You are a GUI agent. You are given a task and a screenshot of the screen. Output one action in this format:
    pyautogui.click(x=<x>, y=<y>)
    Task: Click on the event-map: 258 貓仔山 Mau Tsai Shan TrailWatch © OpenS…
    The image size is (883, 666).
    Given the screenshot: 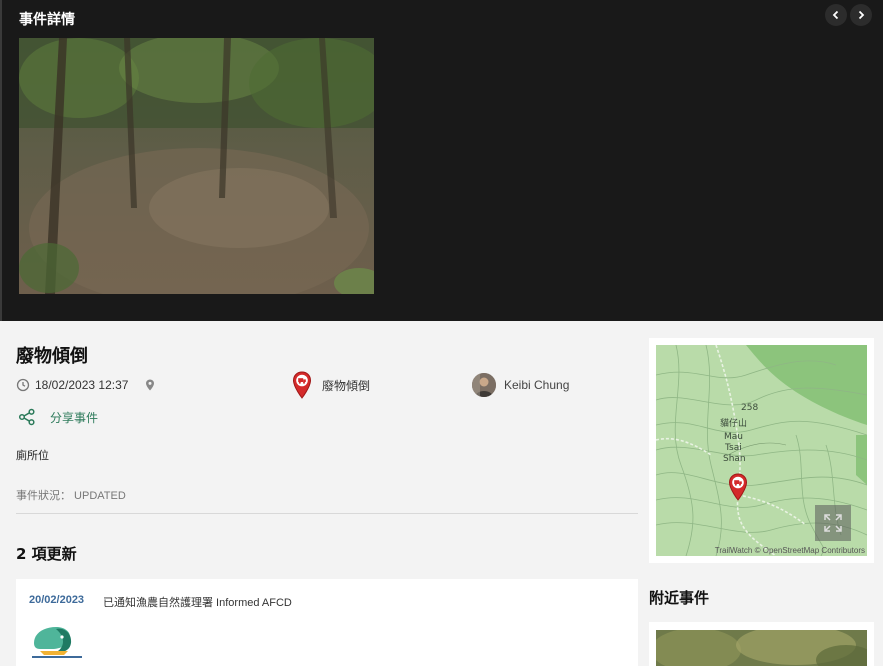 What is the action you would take?
    pyautogui.click(x=761, y=450)
    